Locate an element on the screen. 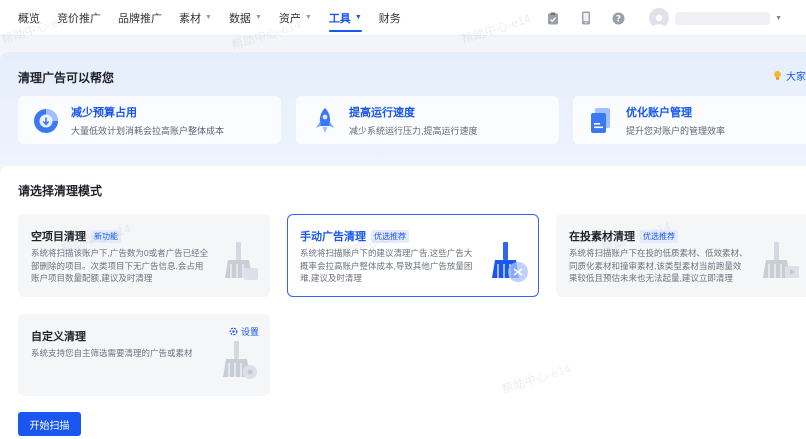 The height and width of the screenshot is (439, 806). mode-header: 空项目清理 新功能 is located at coordinates (76, 236).